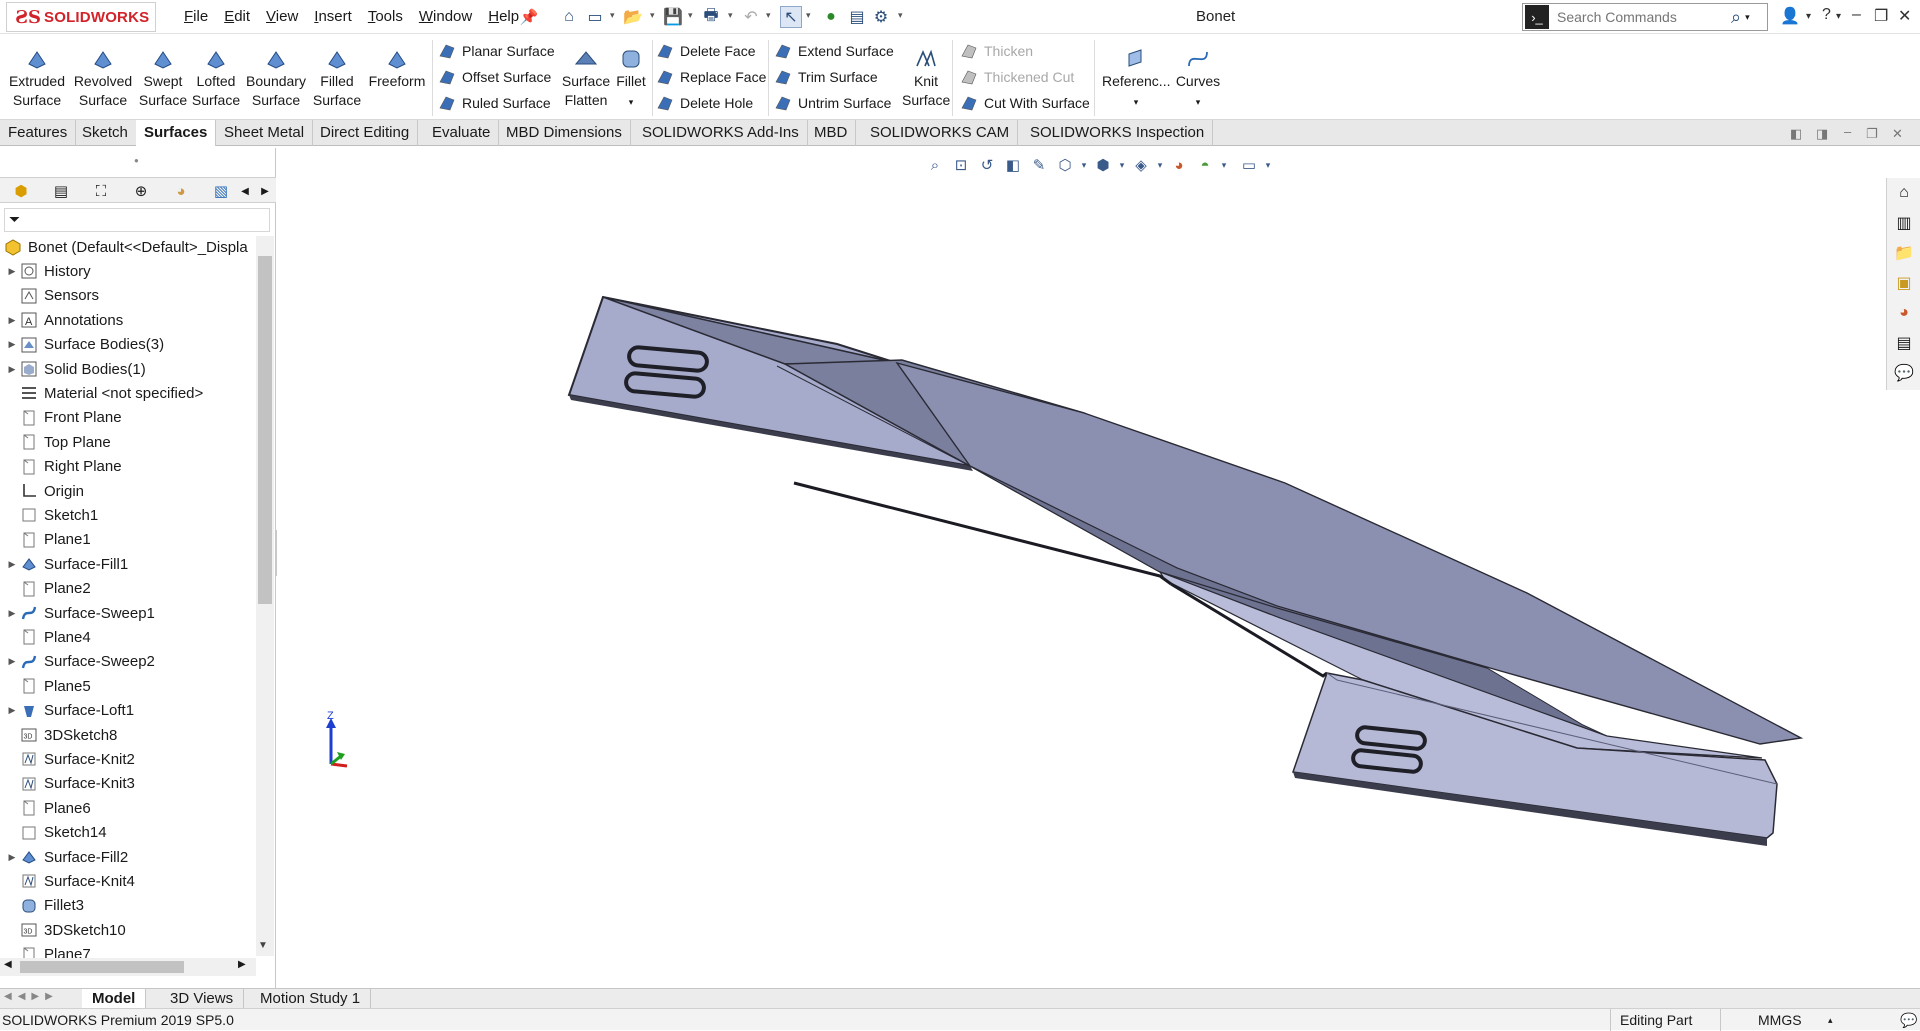 The image size is (1920, 1031). Describe the element at coordinates (128, 711) in the screenshot. I see `tree-item-surface-loft1: ▶ Surface-Loft1` at that location.